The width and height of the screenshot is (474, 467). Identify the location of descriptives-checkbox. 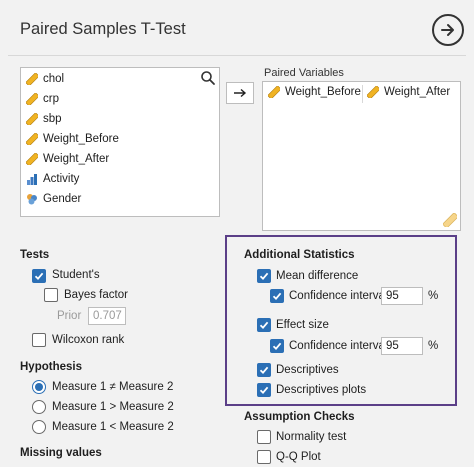
(264, 370).